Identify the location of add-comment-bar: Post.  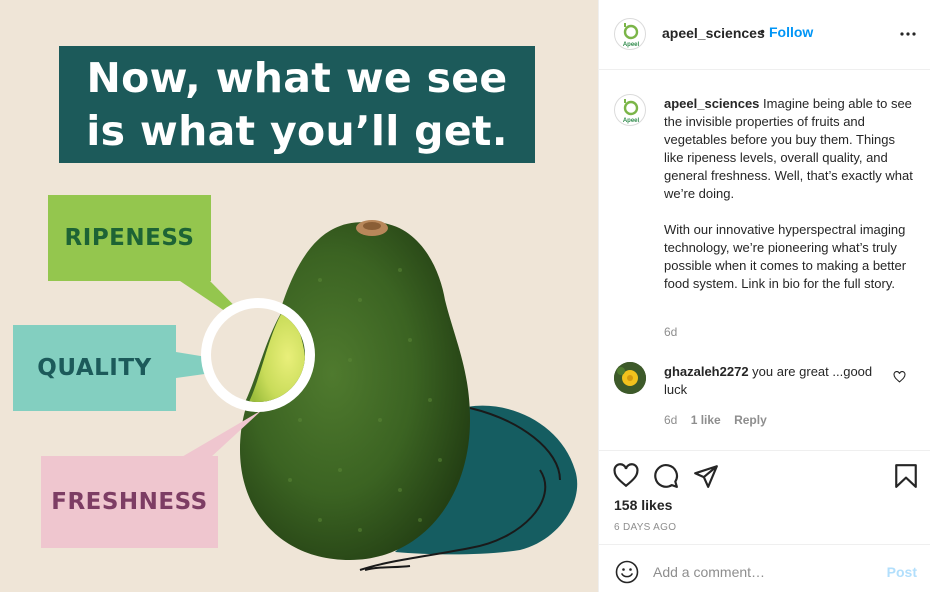
(764, 568).